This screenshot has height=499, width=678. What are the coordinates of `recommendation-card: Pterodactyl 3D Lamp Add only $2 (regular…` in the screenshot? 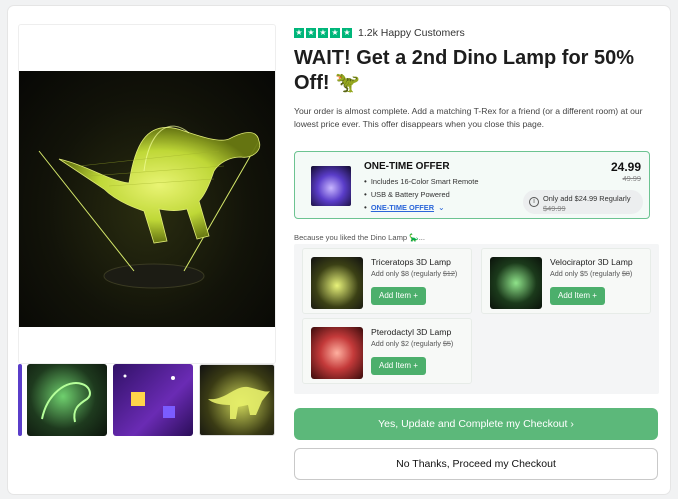 It's located at (387, 351).